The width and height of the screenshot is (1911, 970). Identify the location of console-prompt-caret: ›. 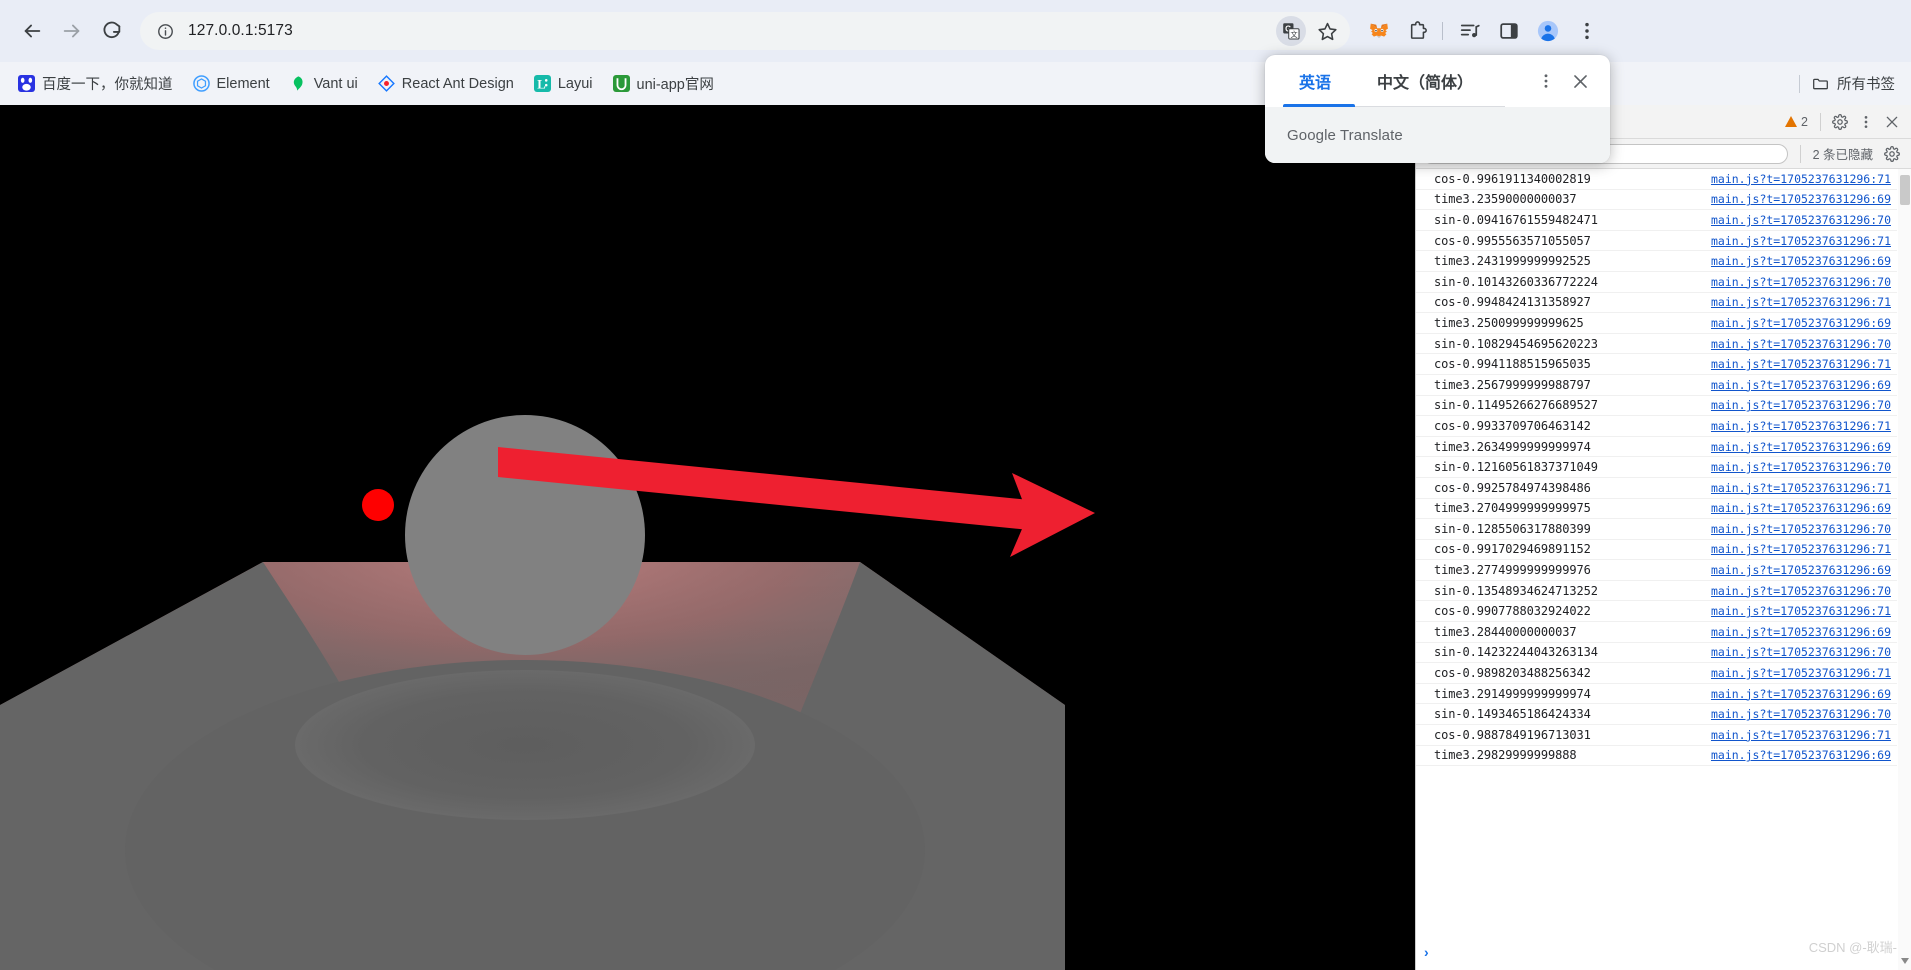
(1426, 952).